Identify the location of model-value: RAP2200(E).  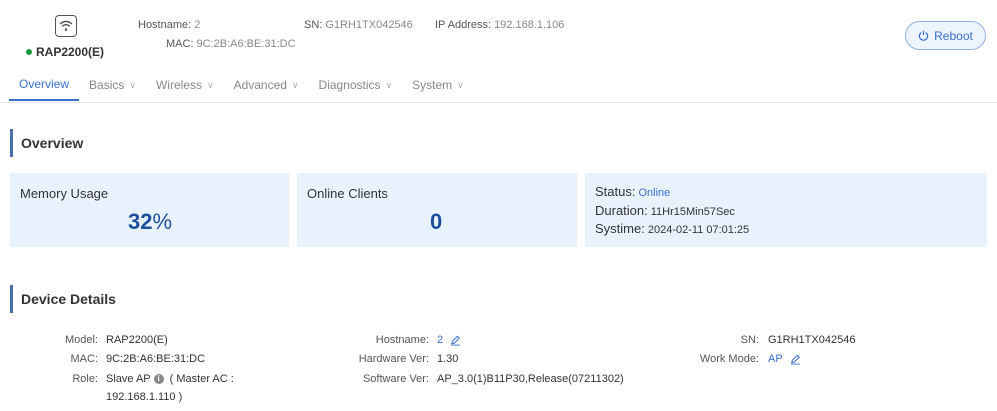
(137, 340).